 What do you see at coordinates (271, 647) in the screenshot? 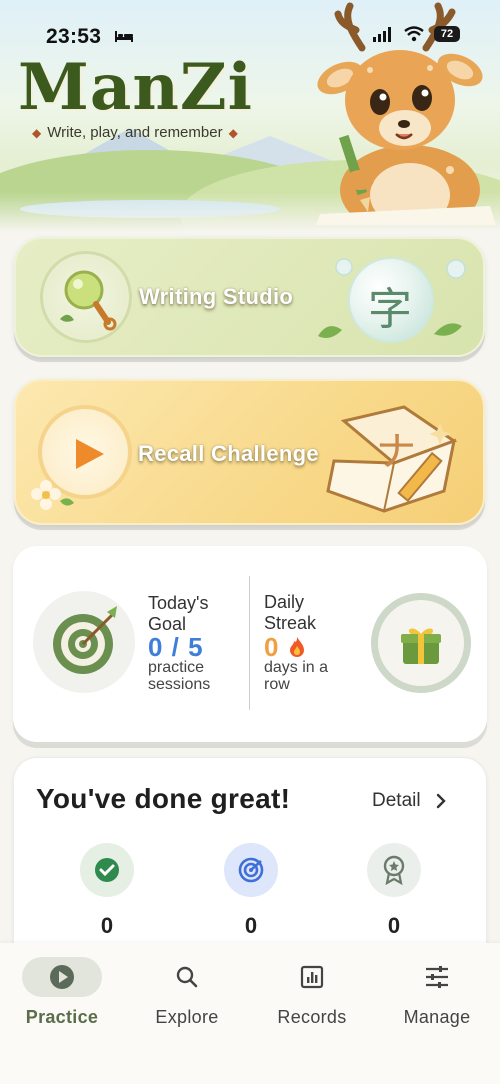
I see `streak-number: 0` at bounding box center [271, 647].